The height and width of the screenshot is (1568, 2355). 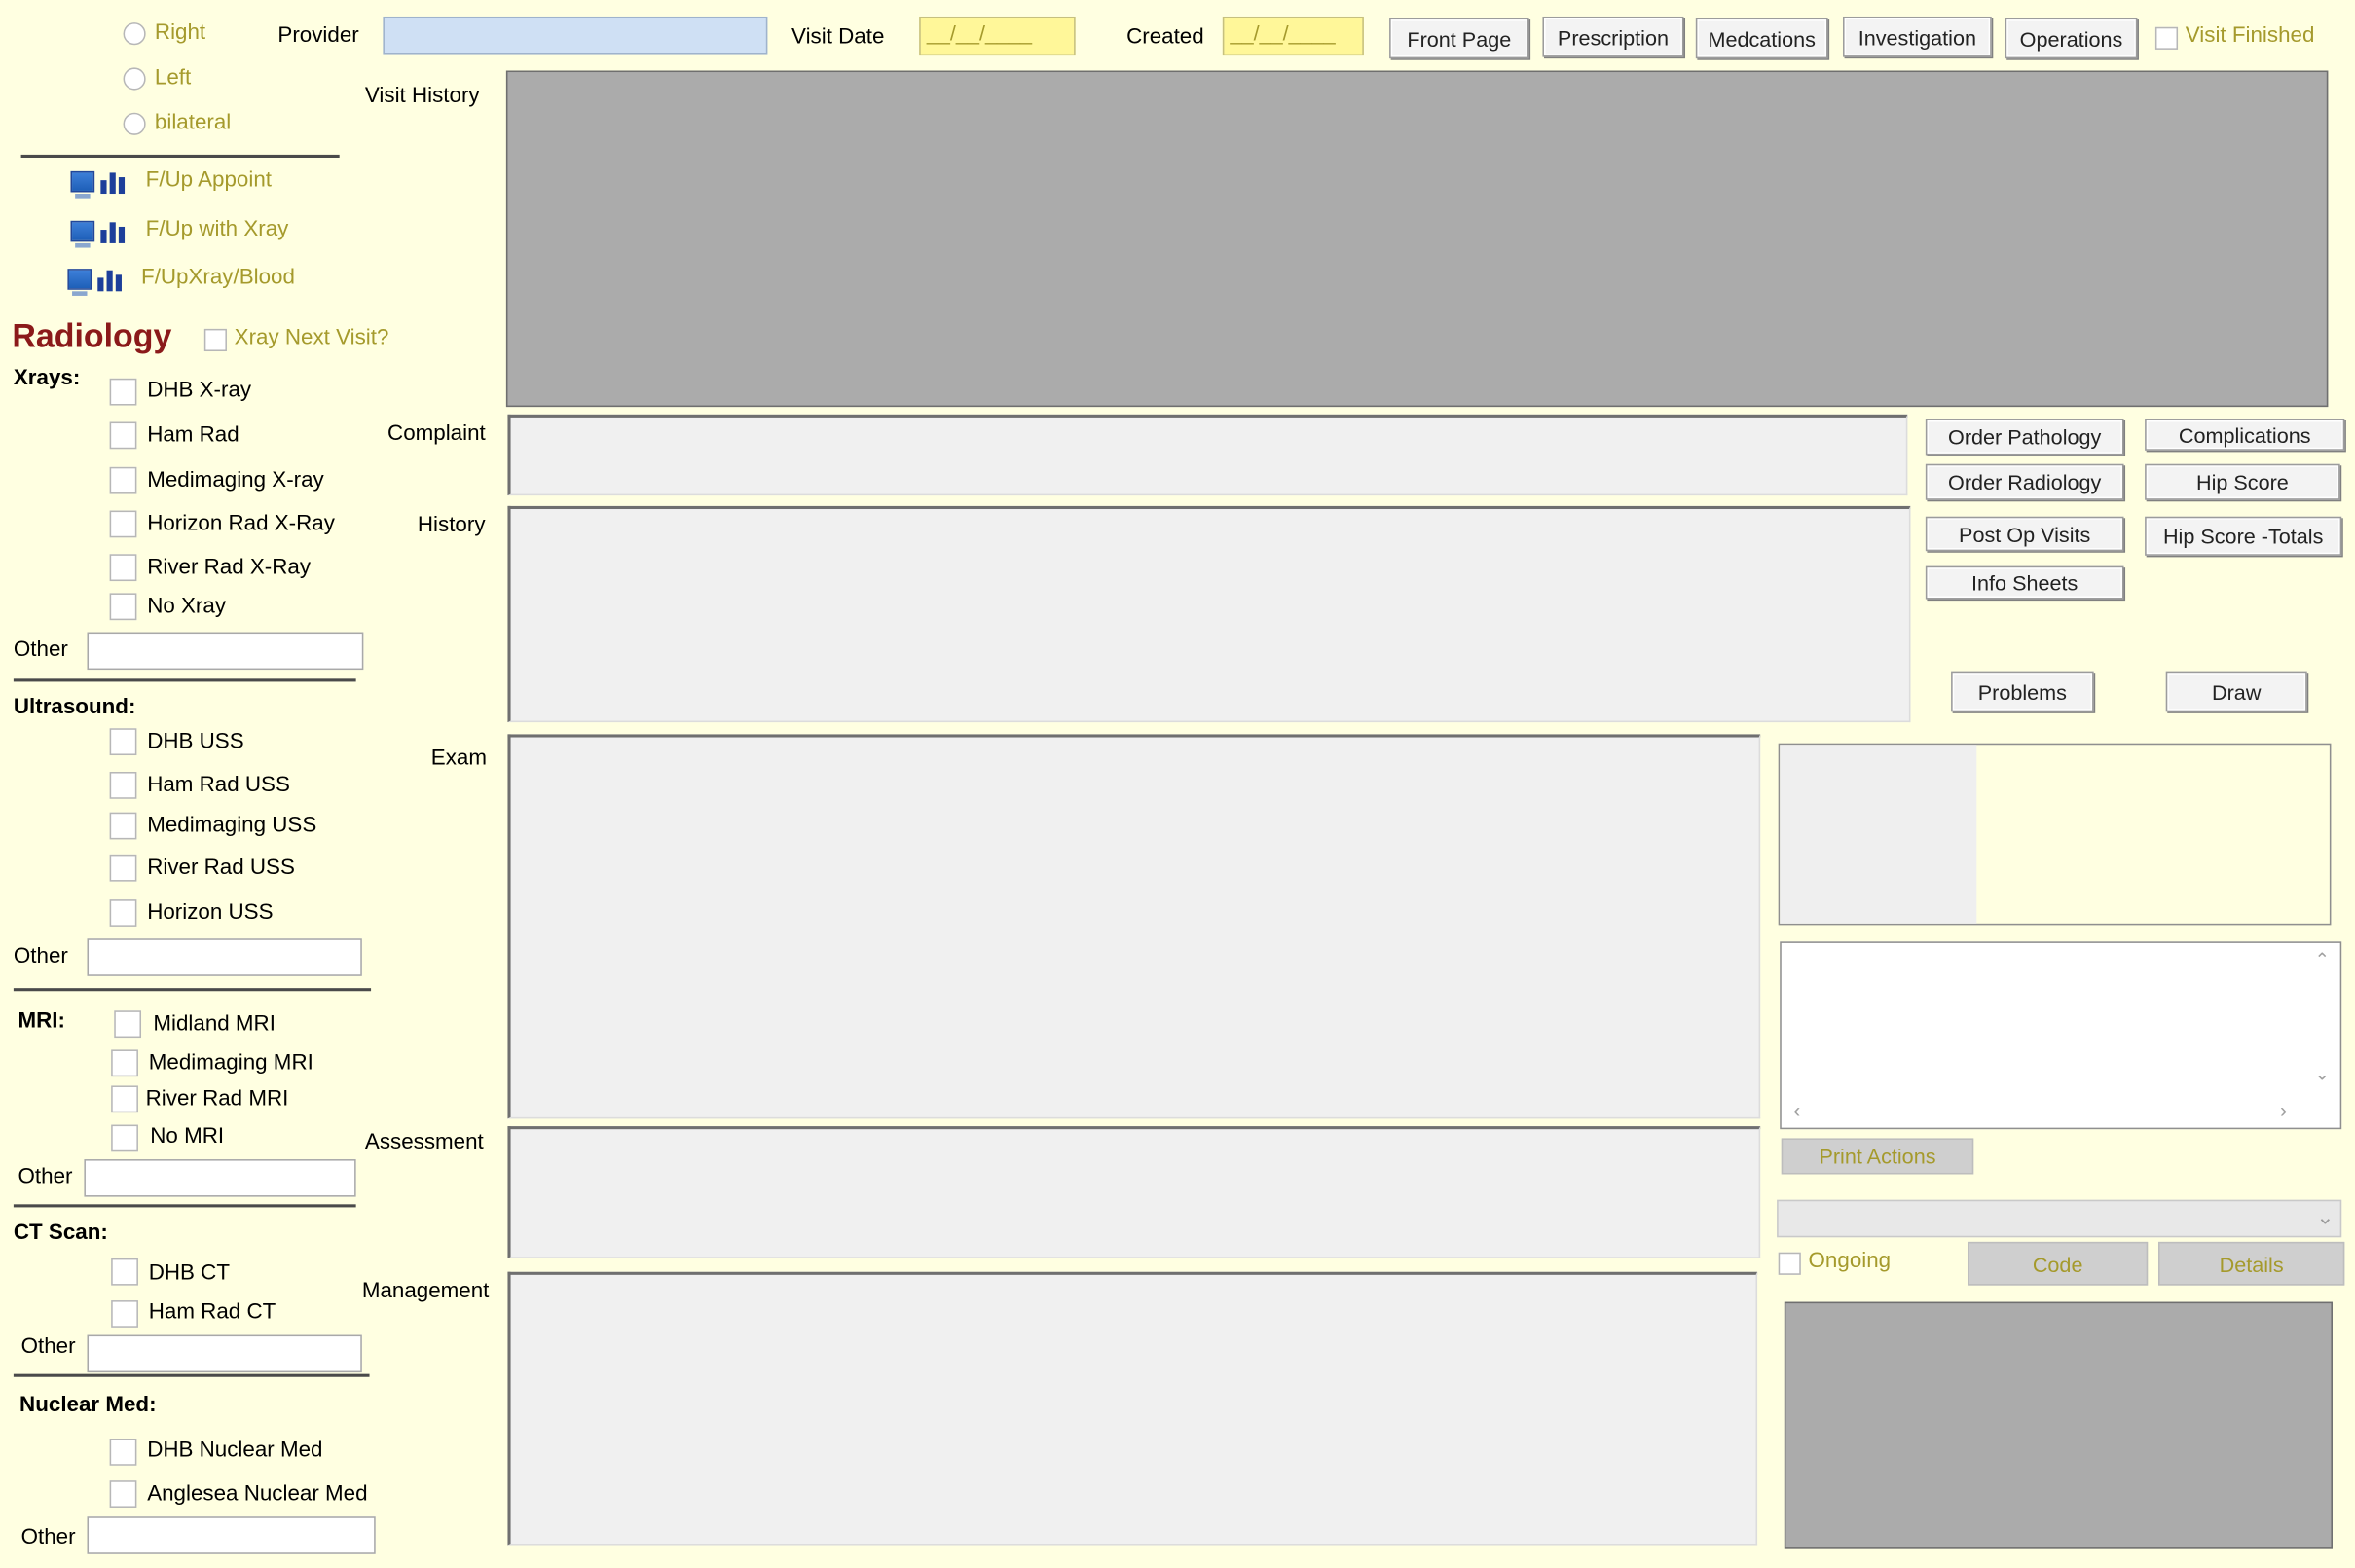 What do you see at coordinates (2322, 1073) in the screenshot?
I see `scroll-down-icon: ⌄` at bounding box center [2322, 1073].